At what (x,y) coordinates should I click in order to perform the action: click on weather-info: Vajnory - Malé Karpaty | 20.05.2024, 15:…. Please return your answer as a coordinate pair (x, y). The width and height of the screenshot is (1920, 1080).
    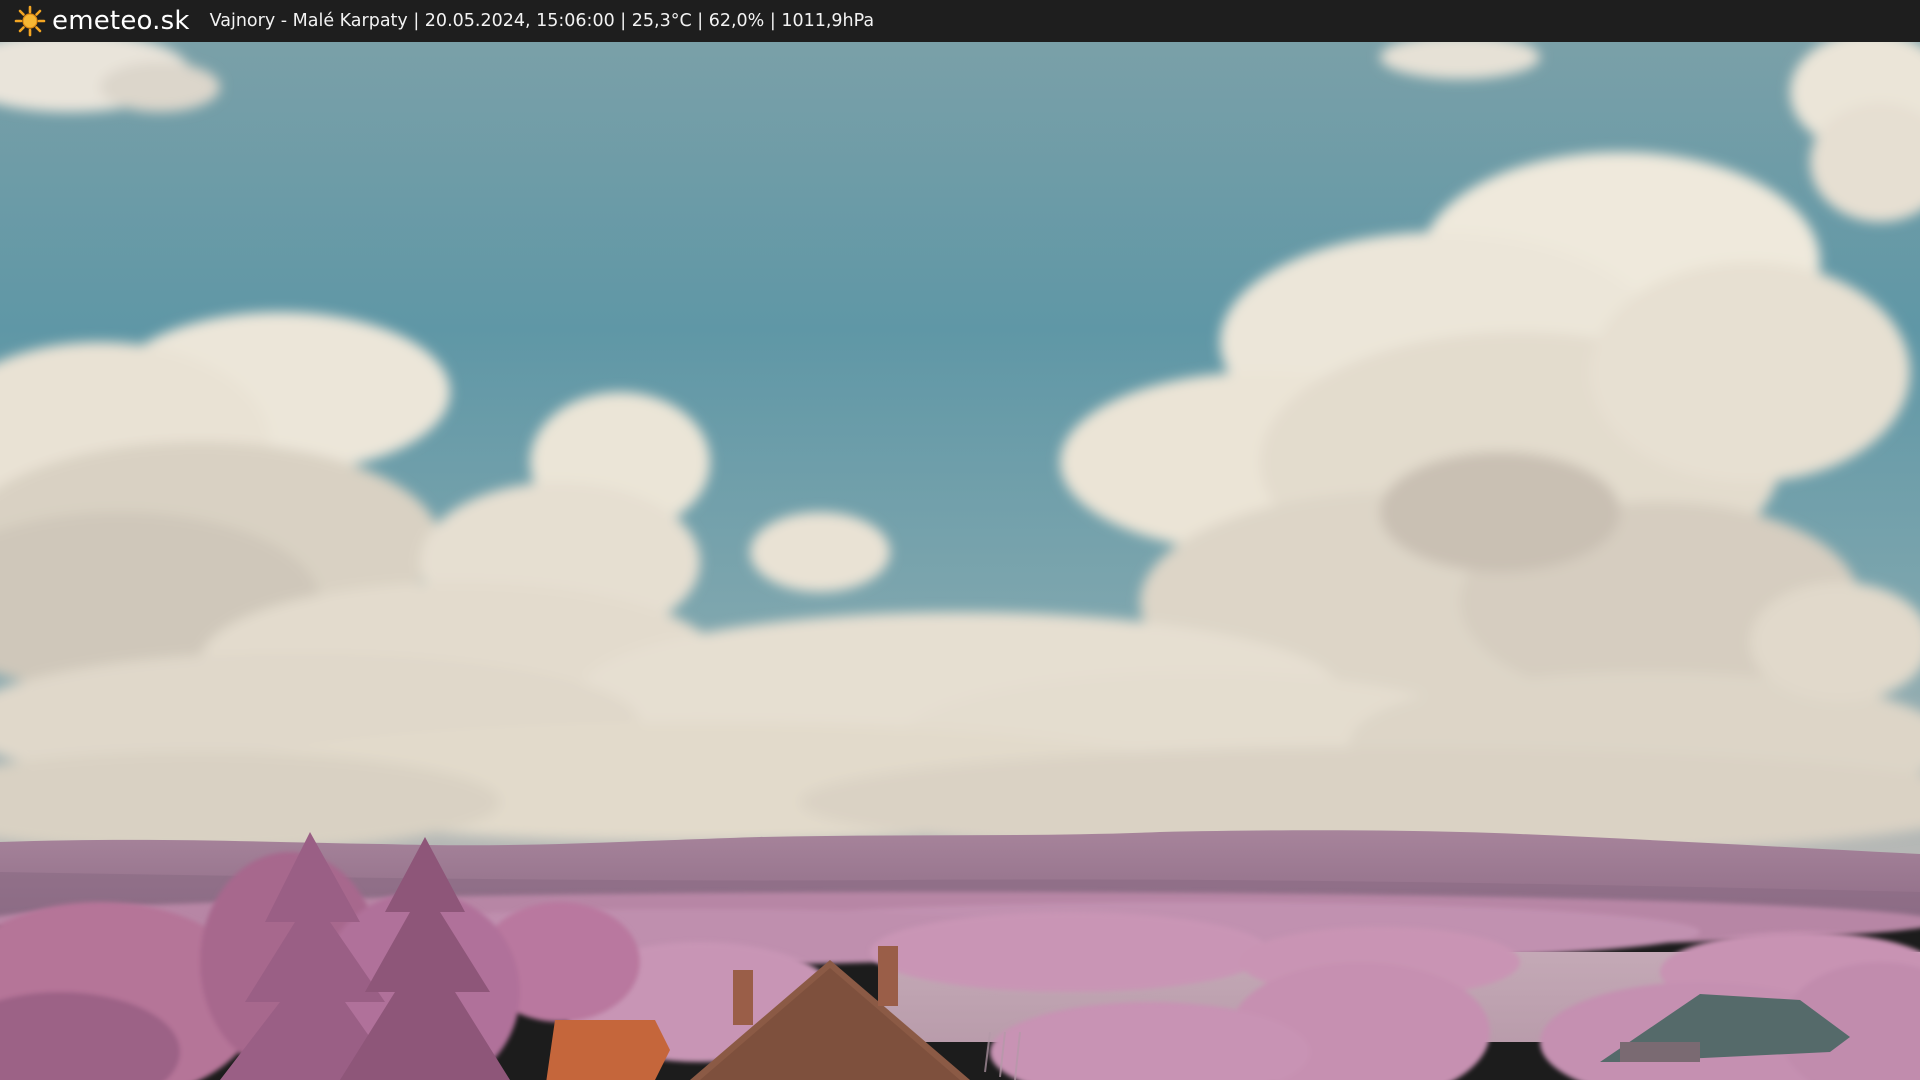
    Looking at the image, I should click on (542, 21).